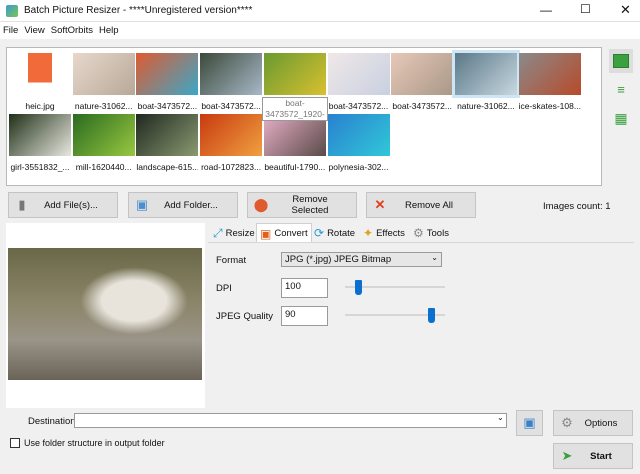 The height and width of the screenshot is (474, 640). I want to click on menu-view: View, so click(34, 30).